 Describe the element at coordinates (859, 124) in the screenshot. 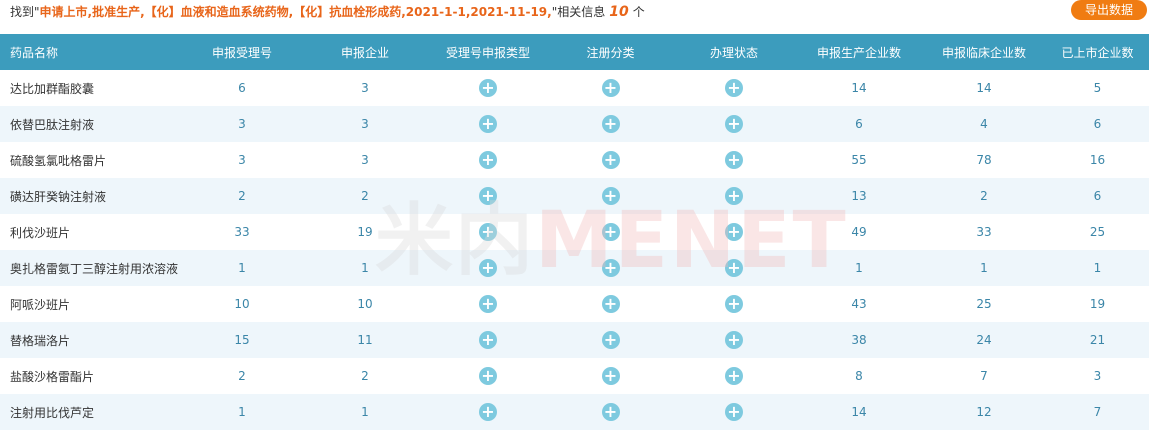

I see `prod-count-cell: 6` at that location.